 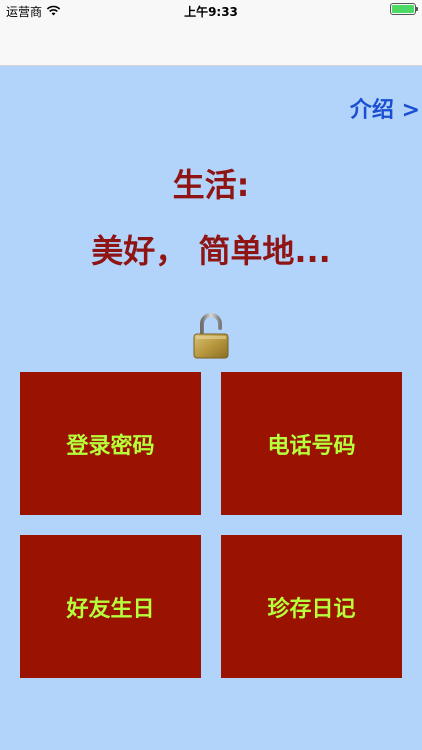 What do you see at coordinates (211, 336) in the screenshot?
I see `unlocked-padlock-icon` at bounding box center [211, 336].